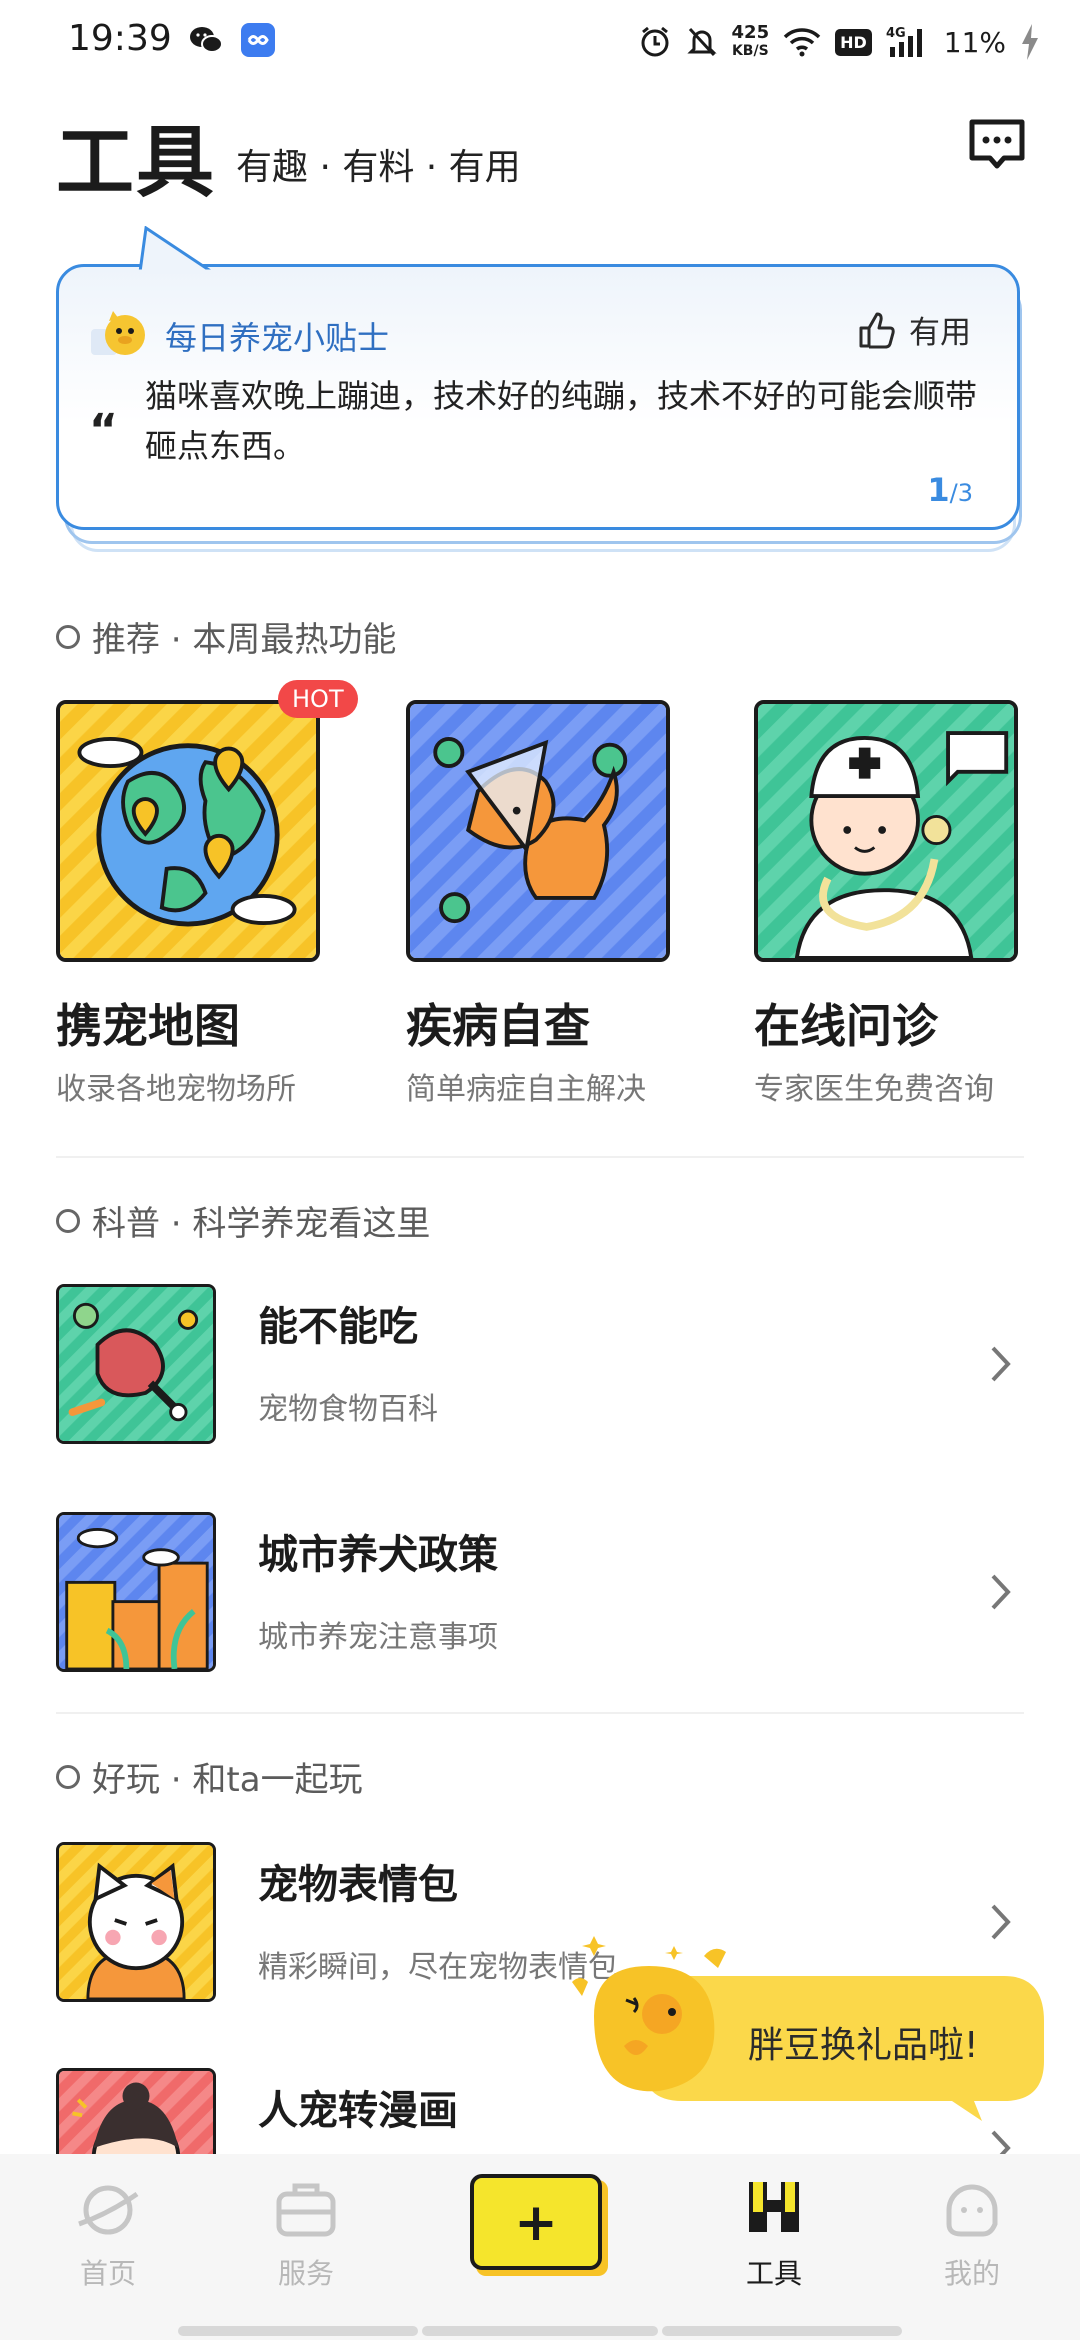 The image size is (1080, 2340). Describe the element at coordinates (358, 1885) in the screenshot. I see `list-item-title: 宠物表情包` at that location.